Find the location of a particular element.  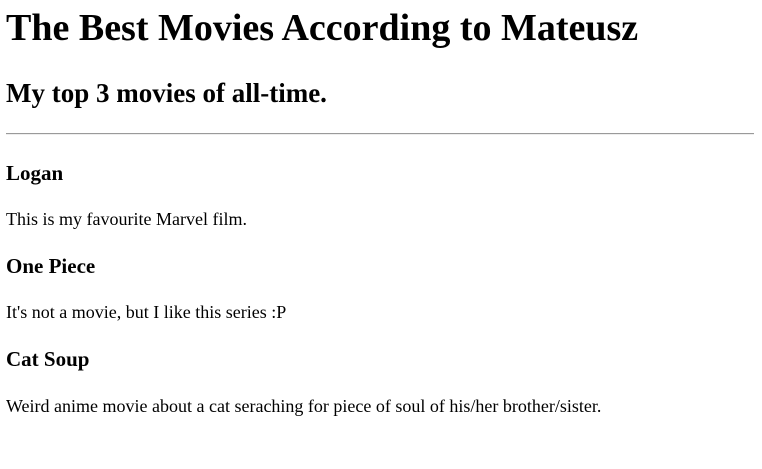

movie-title: One Piece is located at coordinates (51, 266).